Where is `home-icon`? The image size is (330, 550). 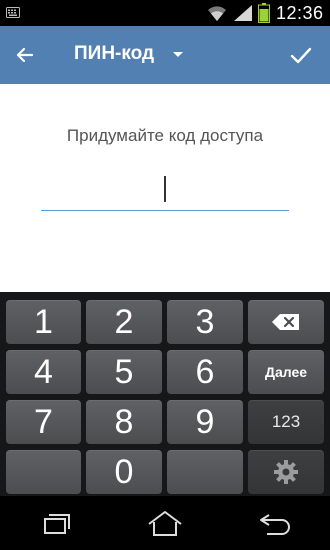
home-icon is located at coordinates (165, 523).